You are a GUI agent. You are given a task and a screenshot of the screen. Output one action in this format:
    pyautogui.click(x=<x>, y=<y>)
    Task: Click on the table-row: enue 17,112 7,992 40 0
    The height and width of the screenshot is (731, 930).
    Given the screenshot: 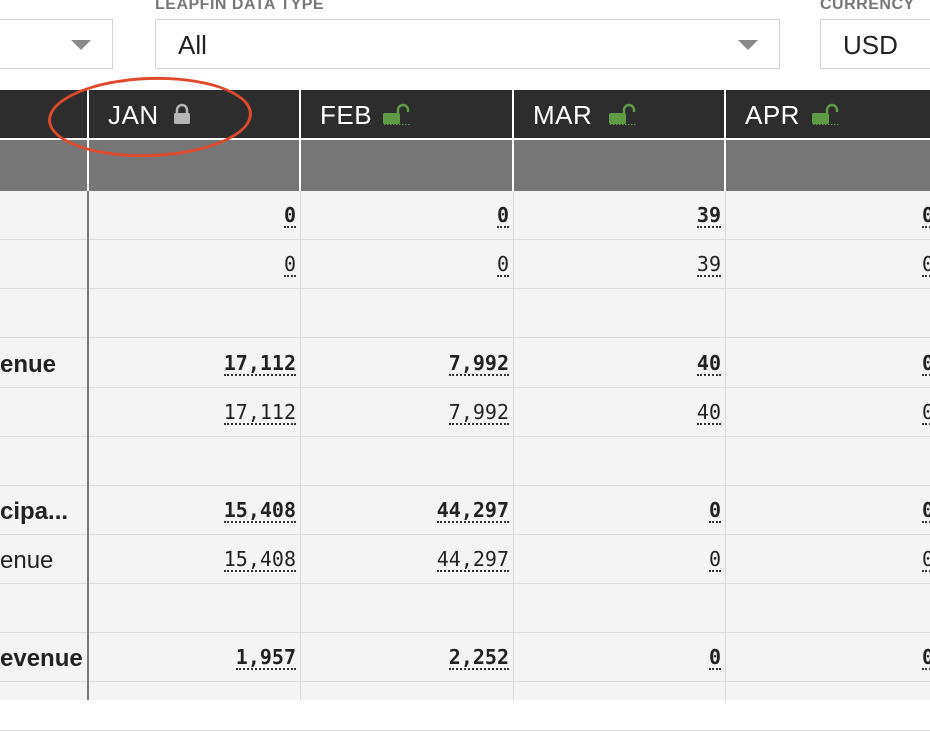 What is the action you would take?
    pyautogui.click(x=465, y=363)
    